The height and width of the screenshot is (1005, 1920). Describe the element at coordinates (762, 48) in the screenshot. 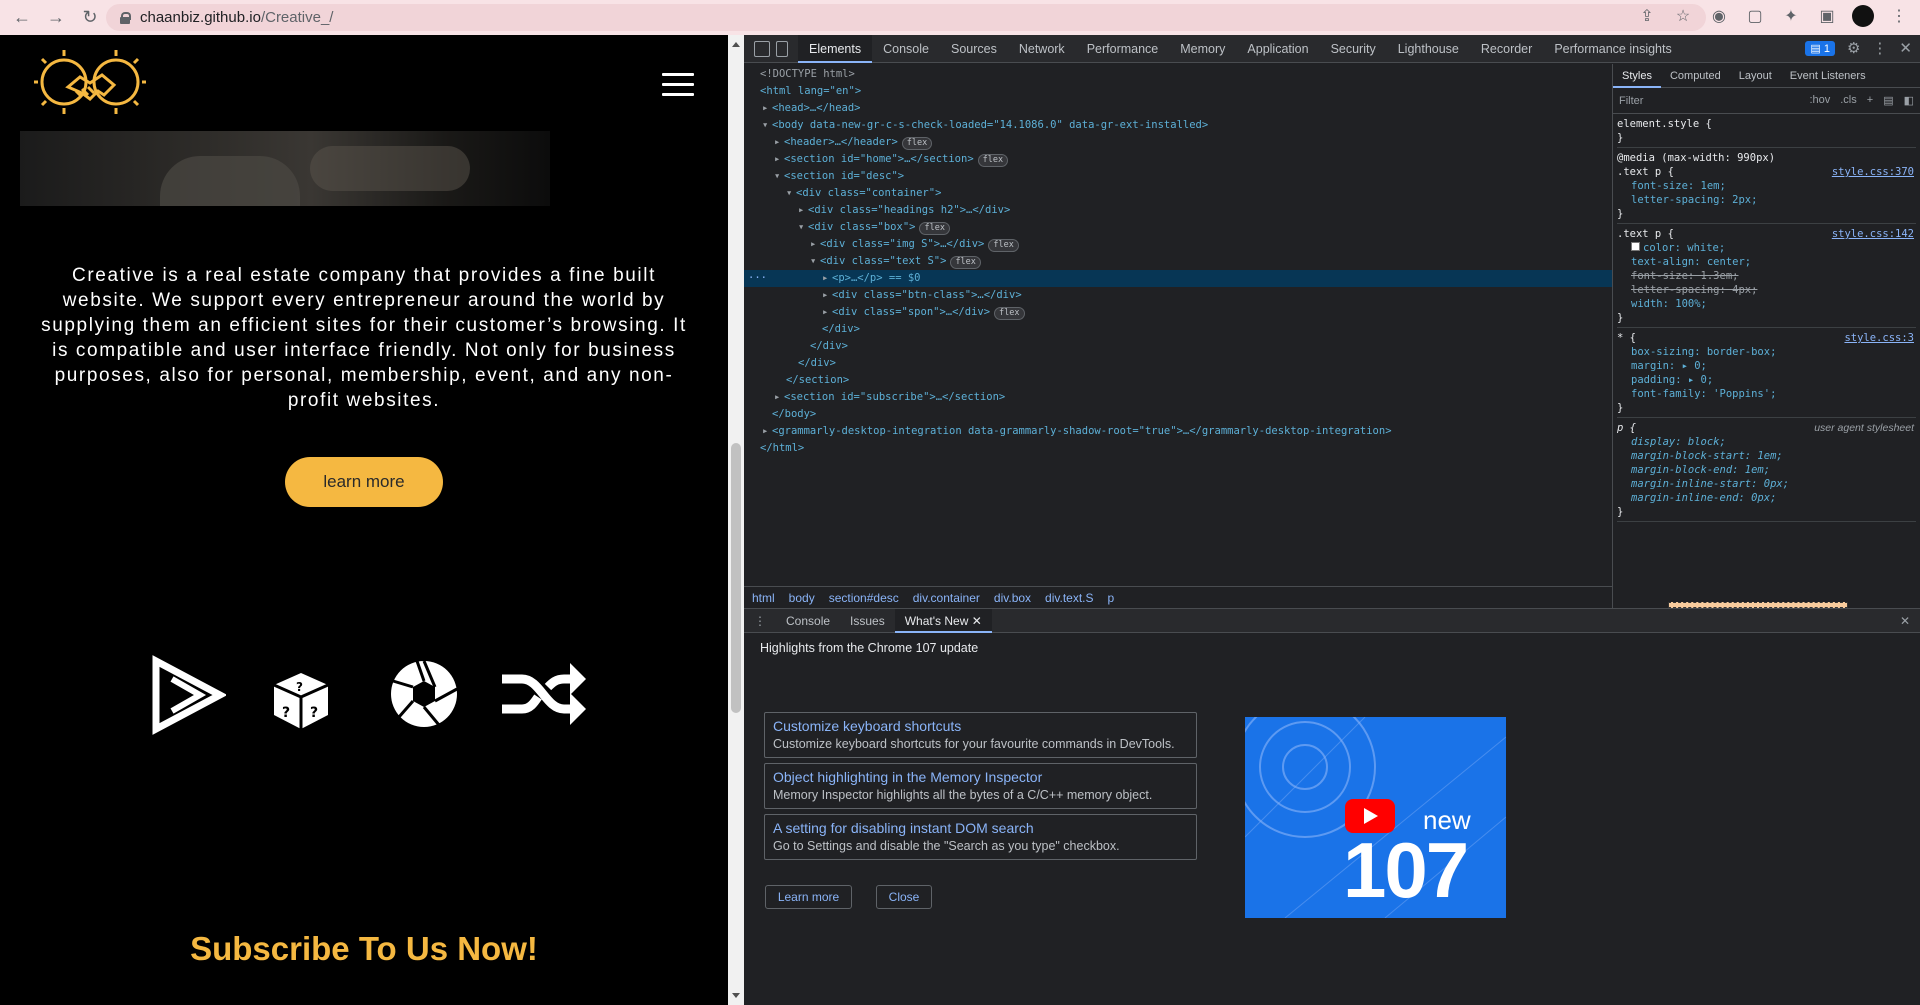

I see `inspect-element-icon` at that location.